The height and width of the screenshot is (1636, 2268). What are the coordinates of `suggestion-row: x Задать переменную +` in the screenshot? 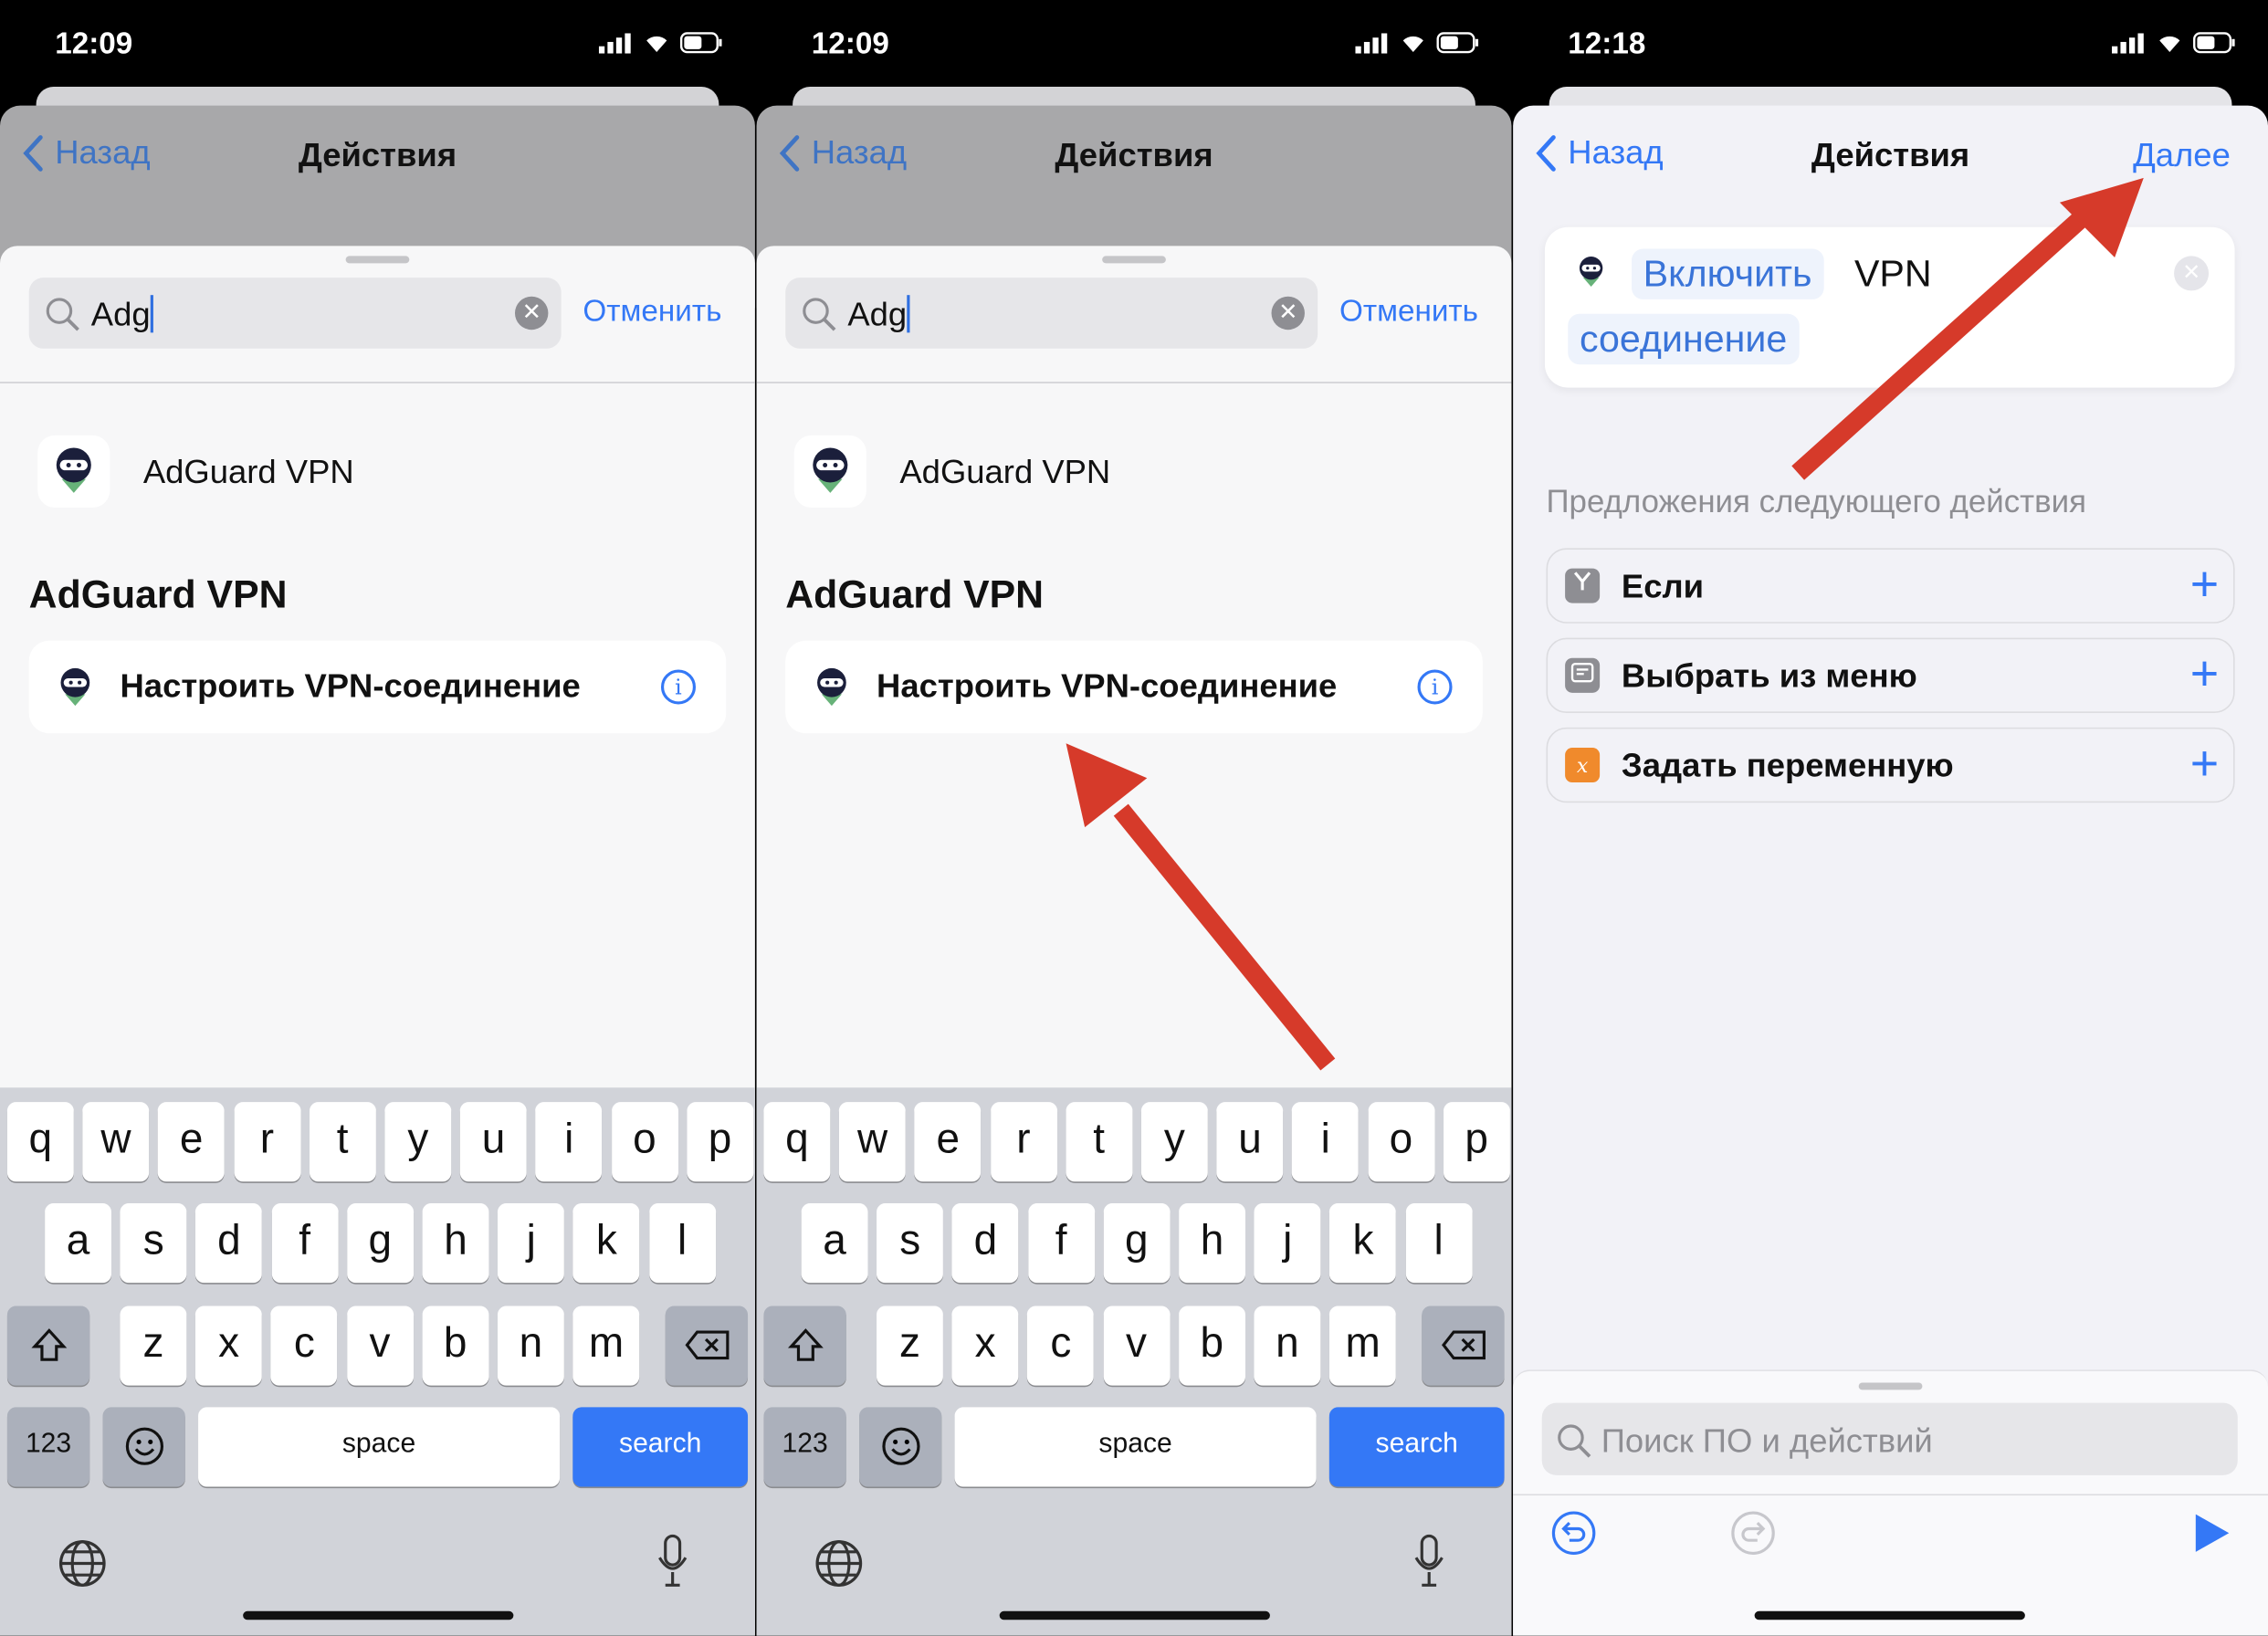 It's located at (1890, 765).